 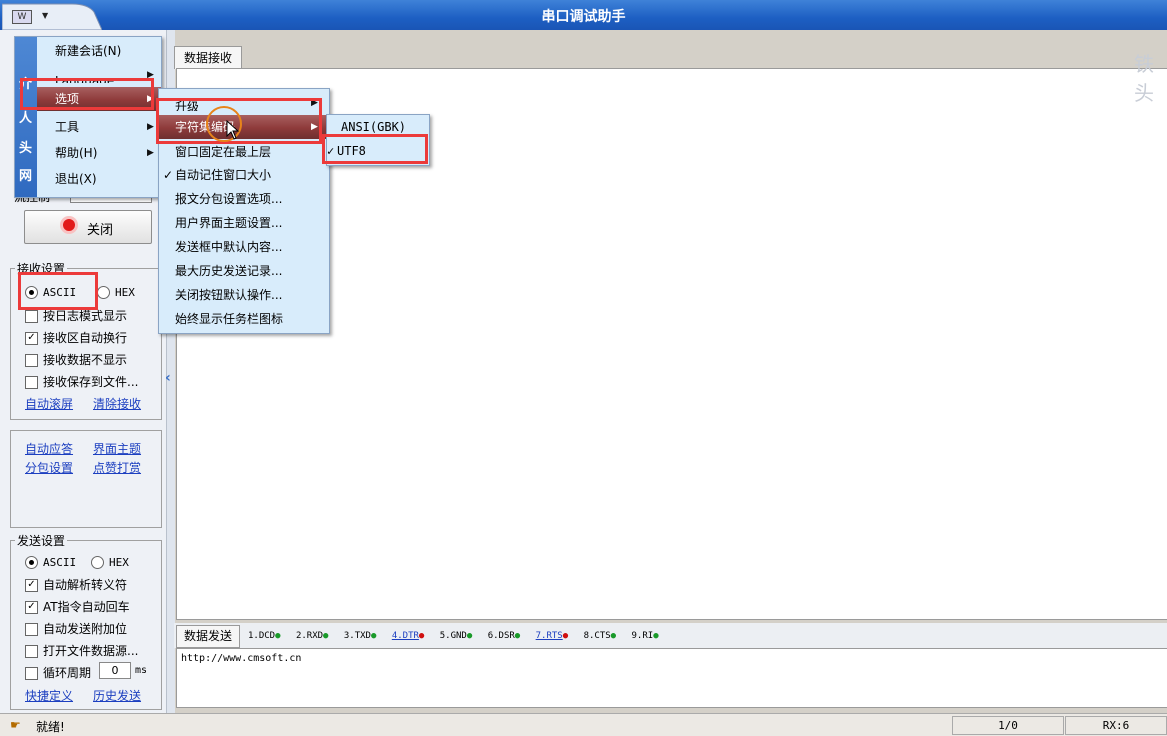 What do you see at coordinates (76, 628) in the screenshot?
I see `send-option-append: 自动发送附加位` at bounding box center [76, 628].